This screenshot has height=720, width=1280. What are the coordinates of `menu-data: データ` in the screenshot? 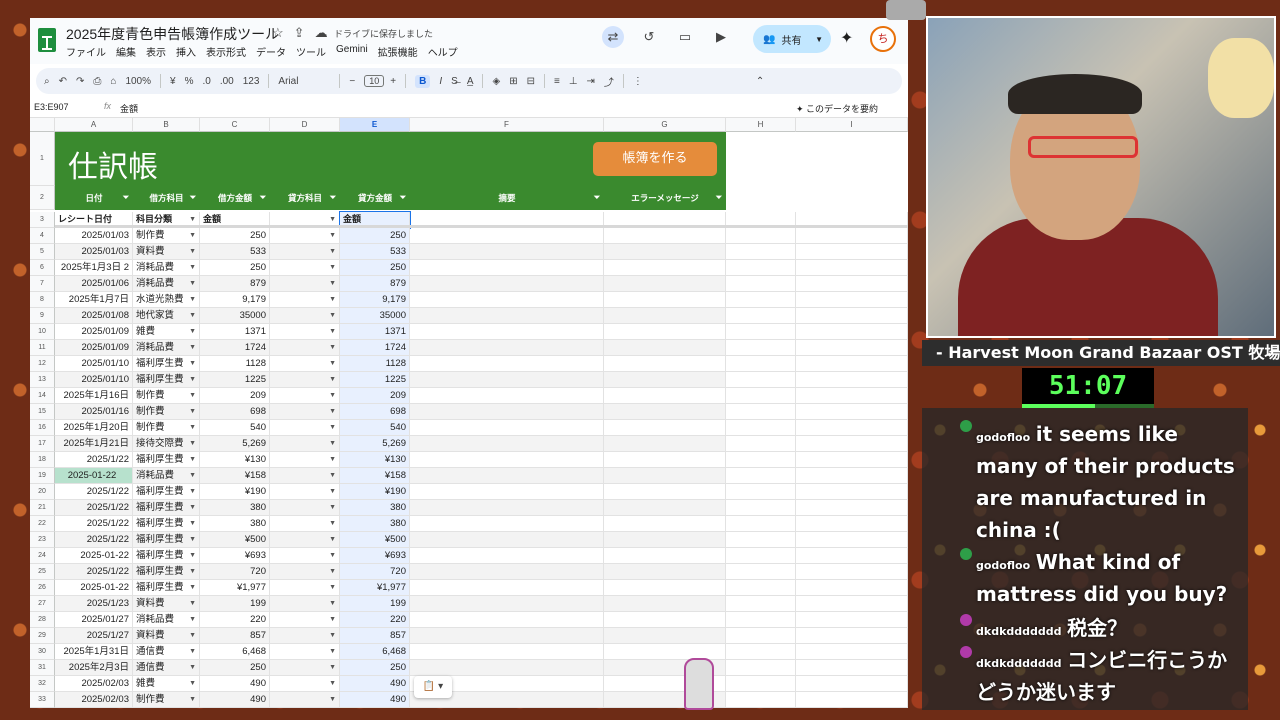 It's located at (271, 51).